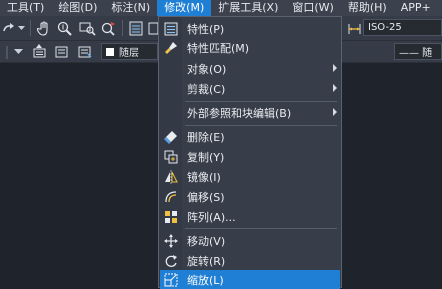 The width and height of the screenshot is (442, 289). Describe the element at coordinates (250, 260) in the screenshot. I see `menu-item-rotate: 旋转(R)` at that location.